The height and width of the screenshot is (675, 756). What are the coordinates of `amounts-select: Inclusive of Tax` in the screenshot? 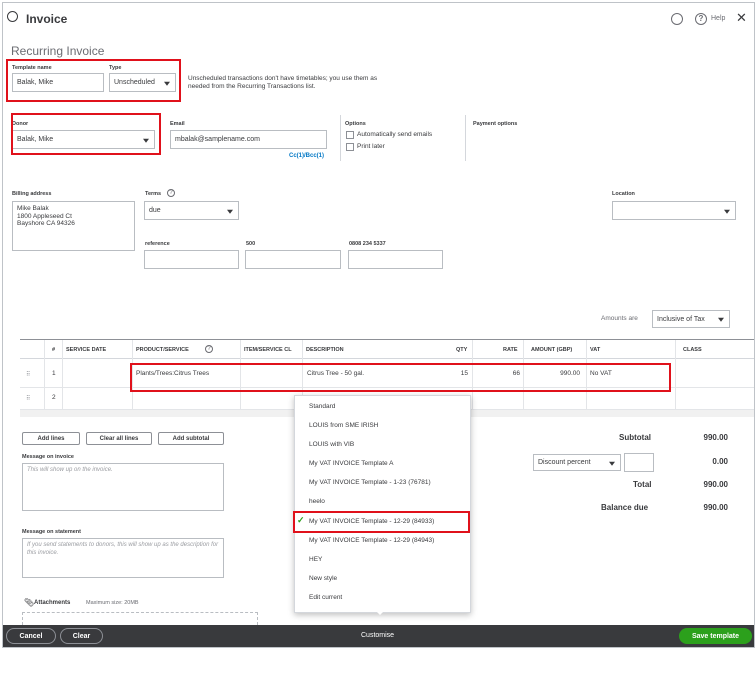 It's located at (691, 319).